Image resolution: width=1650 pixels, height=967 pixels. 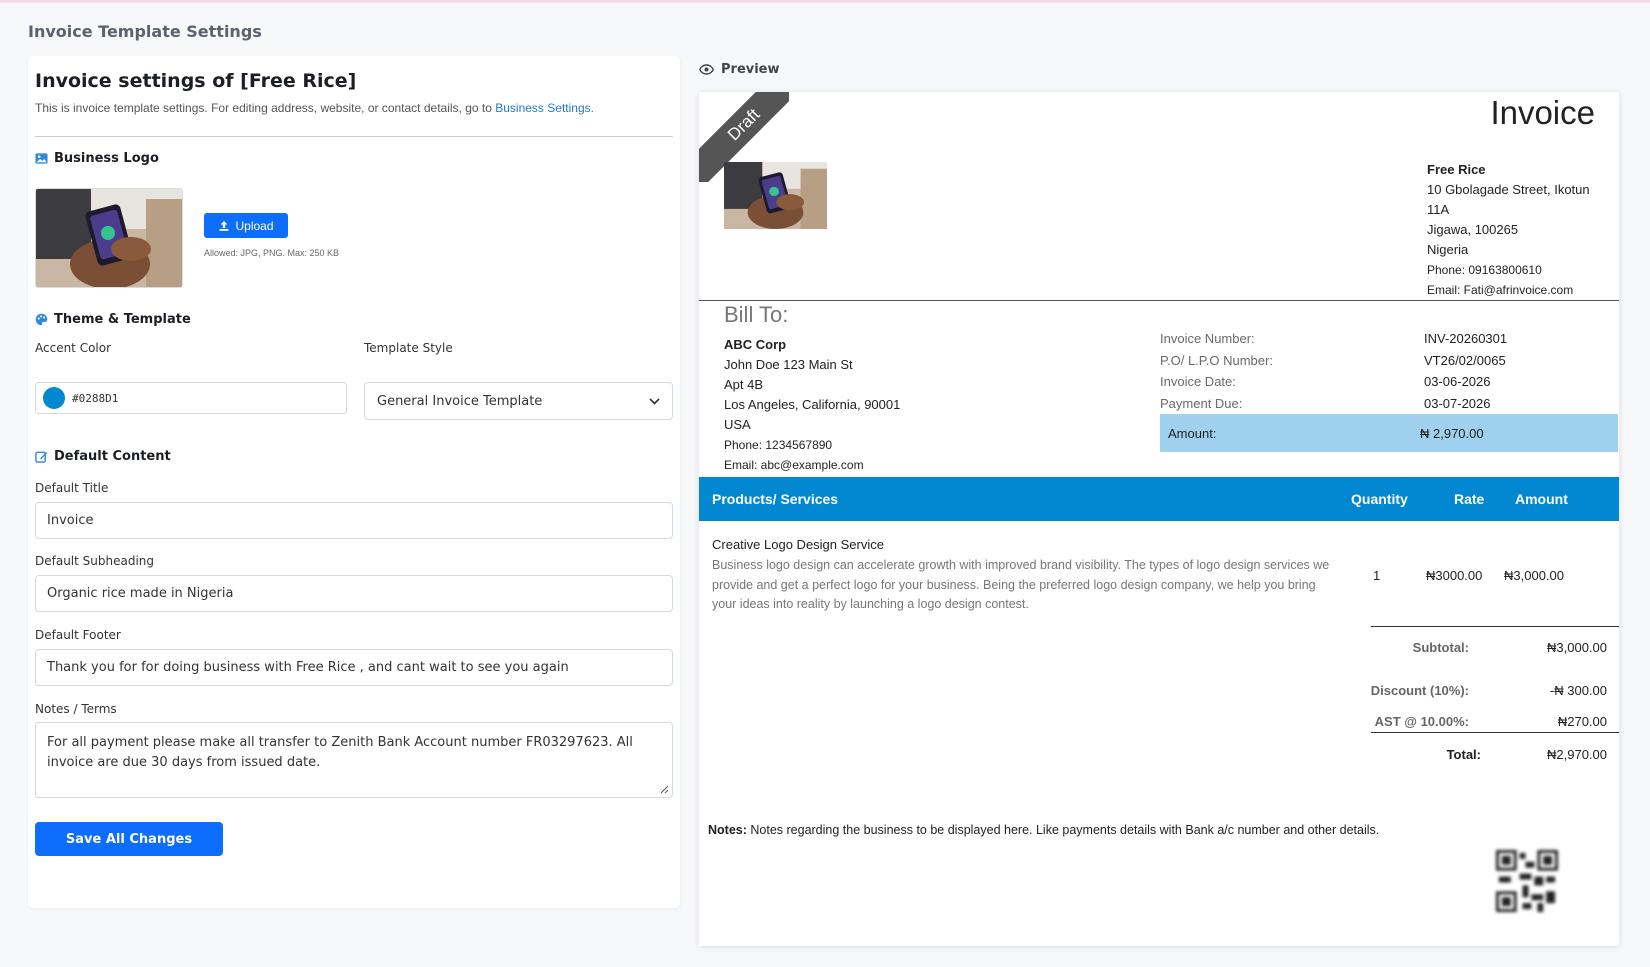 What do you see at coordinates (224, 225) in the screenshot?
I see `upload-icon` at bounding box center [224, 225].